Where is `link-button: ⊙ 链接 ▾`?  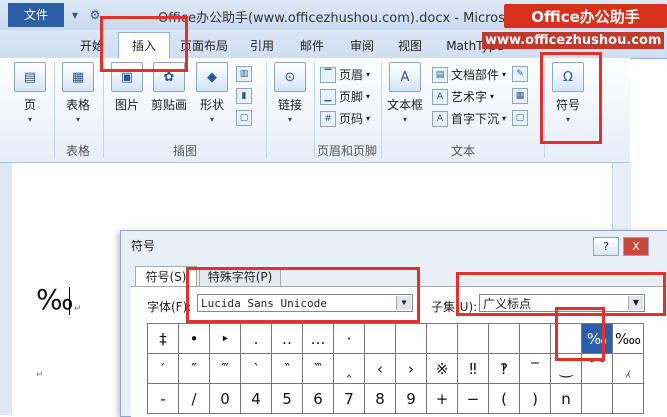 link-button: ⊙ 链接 ▾ is located at coordinates (290, 93).